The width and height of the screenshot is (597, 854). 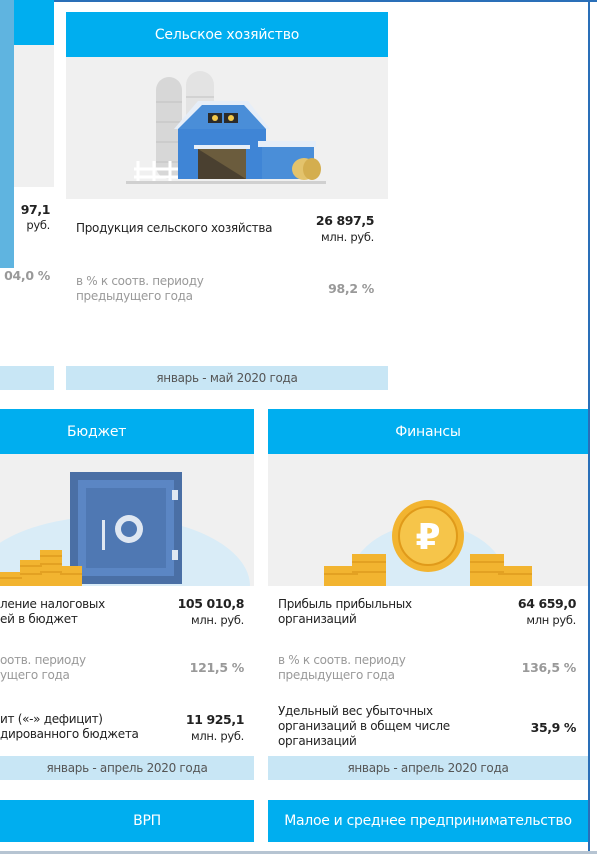 What do you see at coordinates (7, 134) in the screenshot?
I see `side-panel-strip` at bounding box center [7, 134].